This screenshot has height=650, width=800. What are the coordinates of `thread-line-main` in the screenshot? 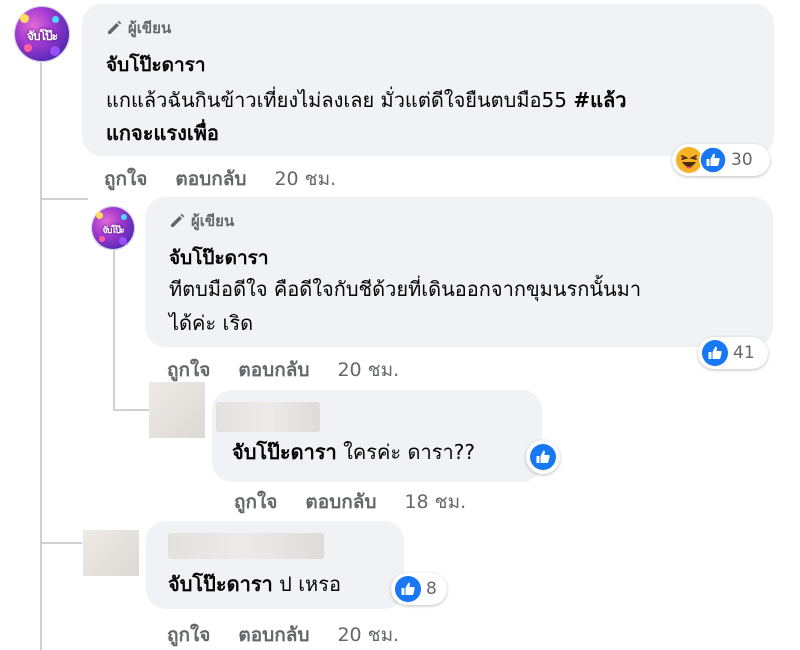 It's located at (41, 356).